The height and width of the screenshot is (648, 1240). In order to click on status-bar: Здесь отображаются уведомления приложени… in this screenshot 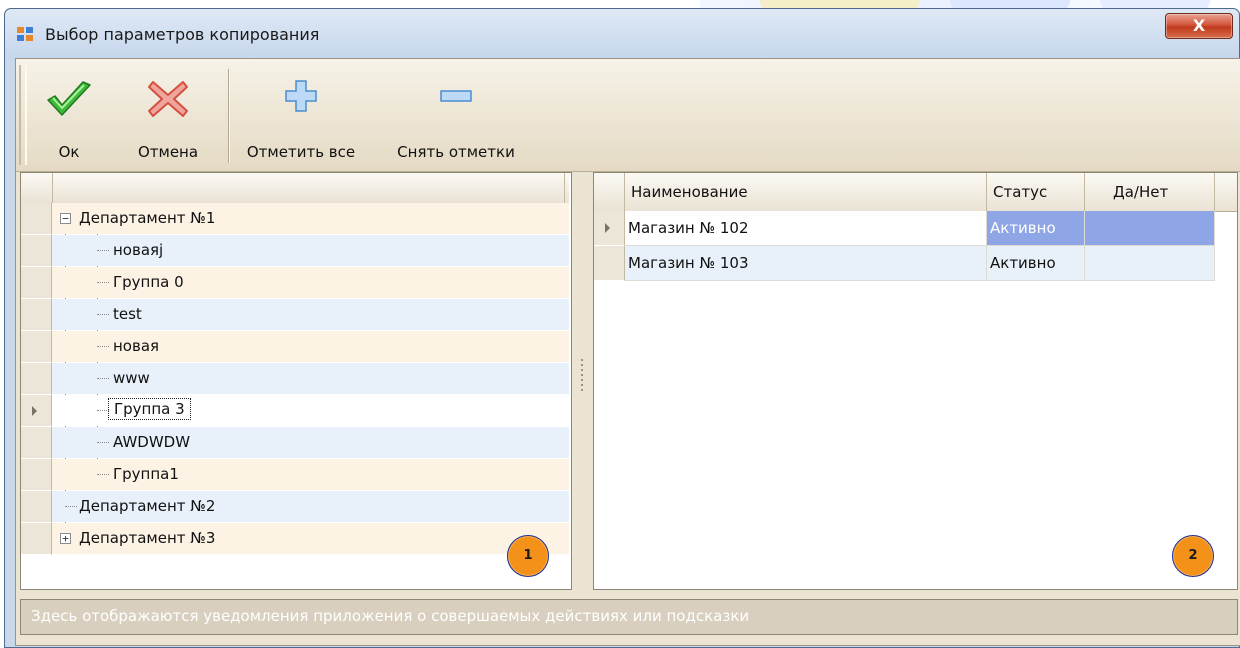, I will do `click(629, 617)`.